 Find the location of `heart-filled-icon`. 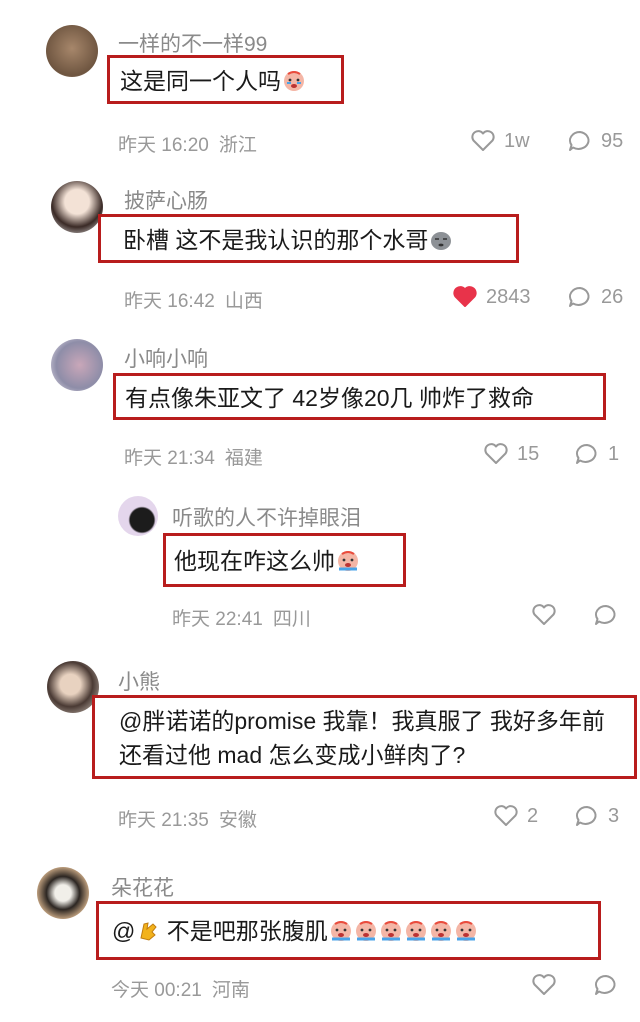

heart-filled-icon is located at coordinates (465, 296).